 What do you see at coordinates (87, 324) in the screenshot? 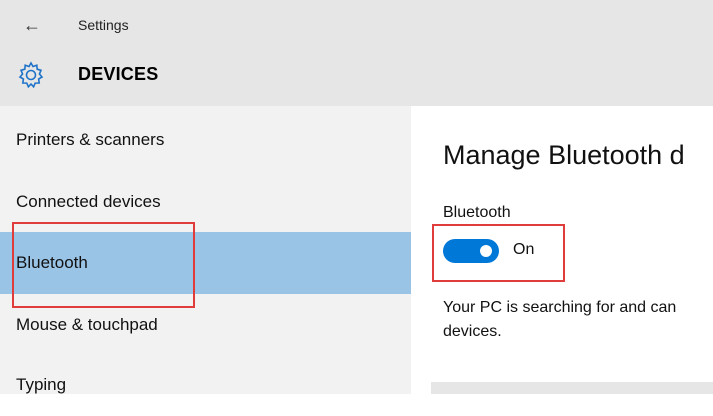
I see `sidebar-item-label: Mouse & touchpad` at bounding box center [87, 324].